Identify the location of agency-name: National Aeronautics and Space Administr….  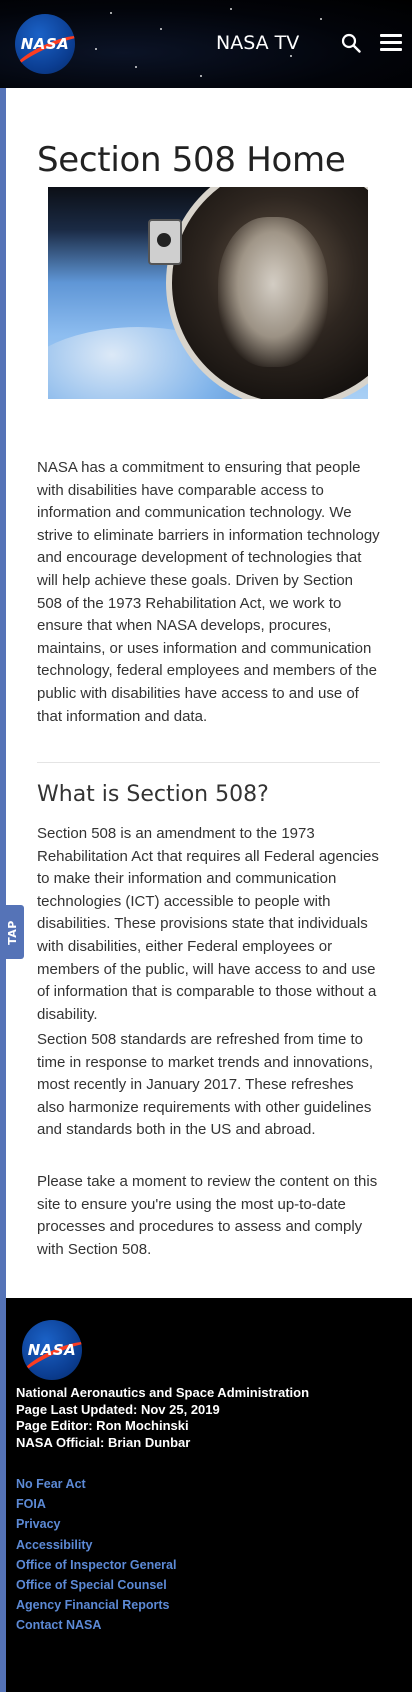
(163, 1392).